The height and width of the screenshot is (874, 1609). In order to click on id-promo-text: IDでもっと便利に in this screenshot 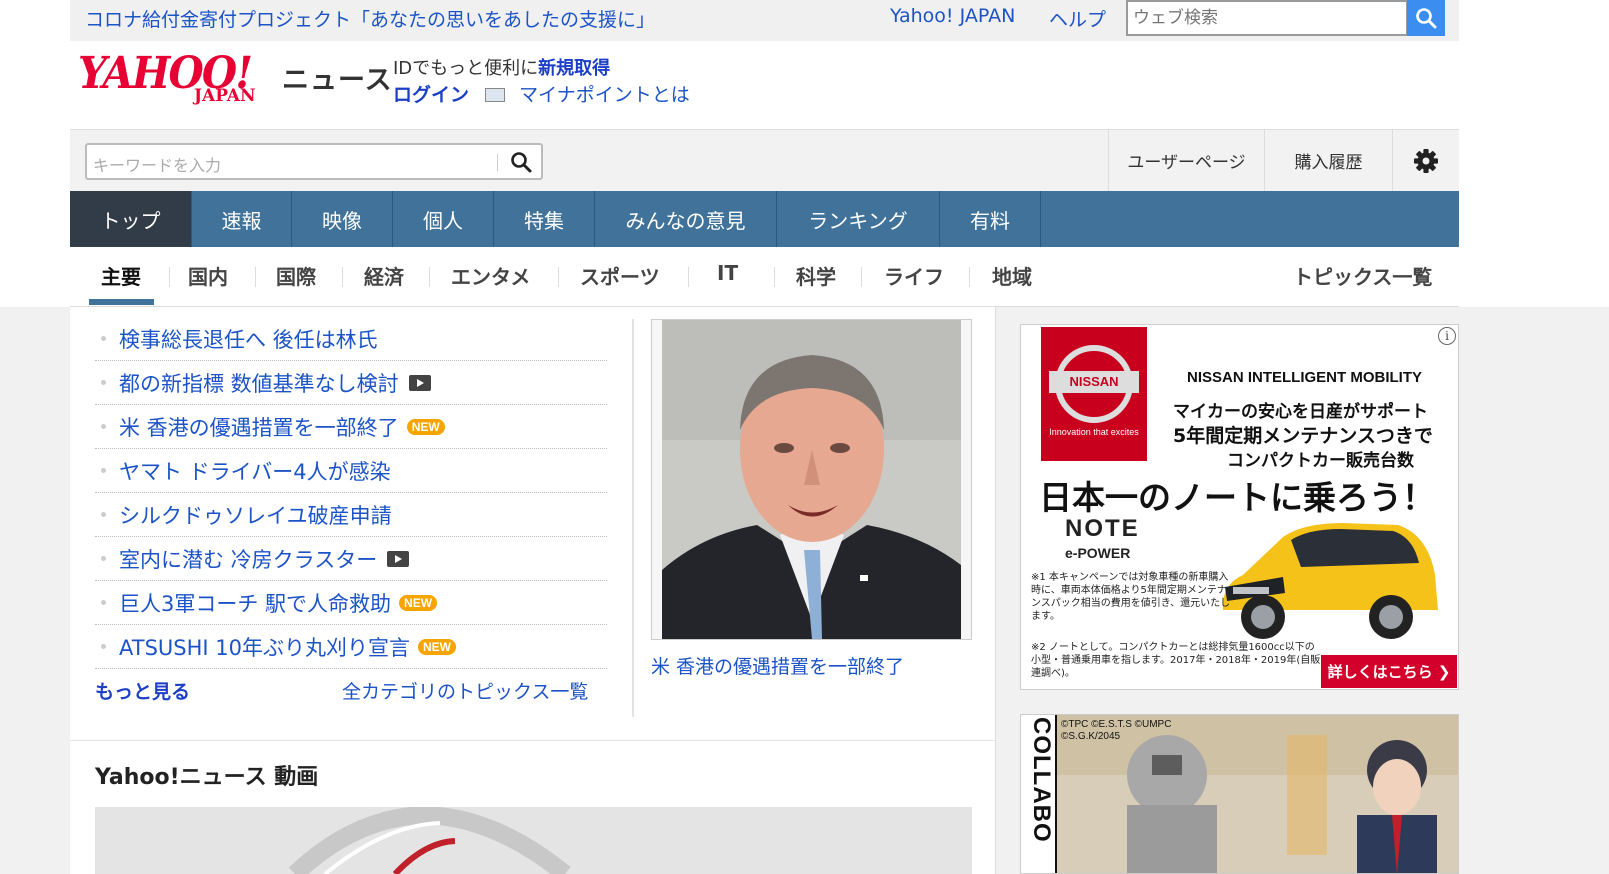, I will do `click(466, 68)`.